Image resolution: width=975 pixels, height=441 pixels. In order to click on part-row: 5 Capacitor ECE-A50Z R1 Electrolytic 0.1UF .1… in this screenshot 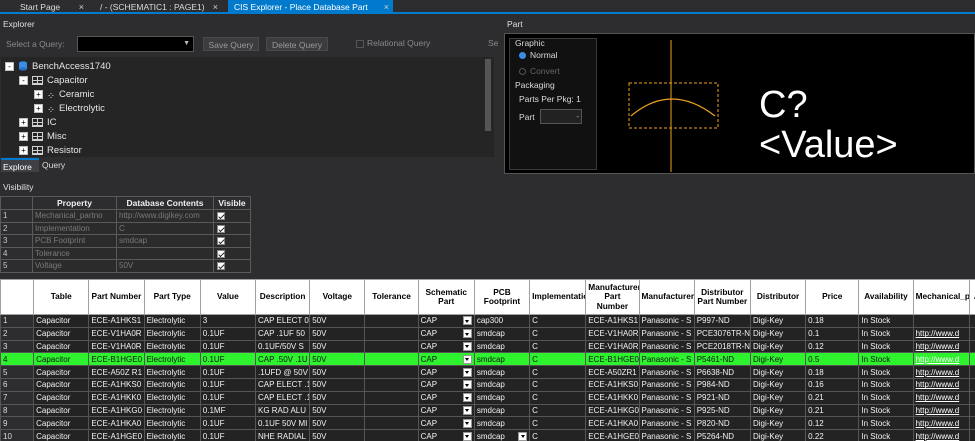, I will do `click(487, 372)`.